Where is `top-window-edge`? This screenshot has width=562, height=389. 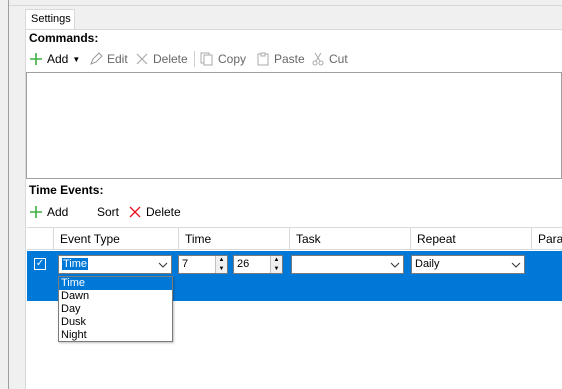 top-window-edge is located at coordinates (285, 3).